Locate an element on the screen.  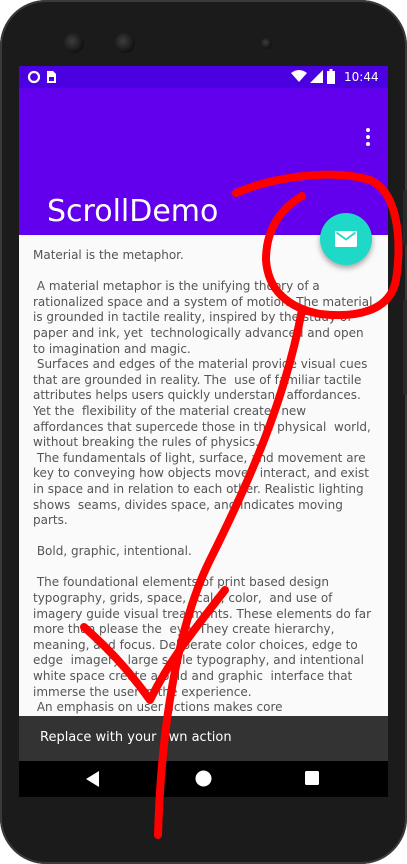
email-icon is located at coordinates (346, 239).